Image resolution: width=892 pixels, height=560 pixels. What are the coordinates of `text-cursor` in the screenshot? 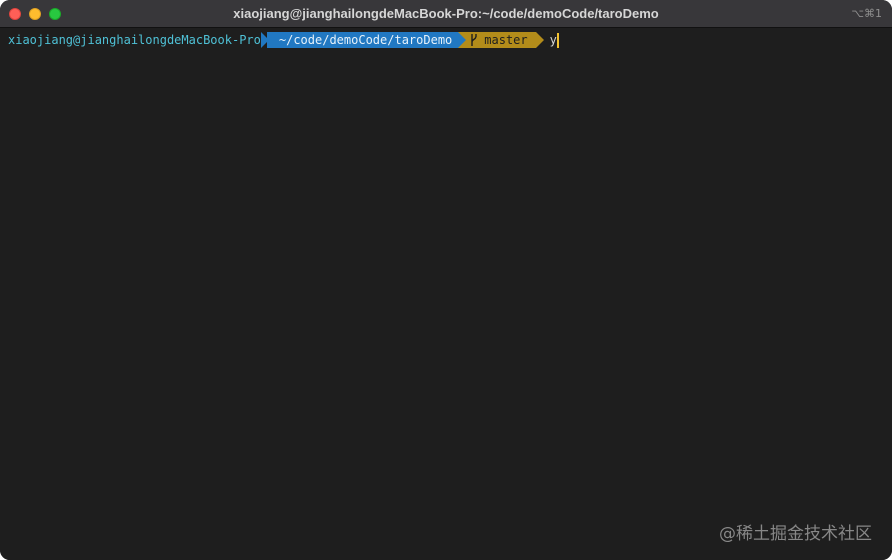 It's located at (557, 40).